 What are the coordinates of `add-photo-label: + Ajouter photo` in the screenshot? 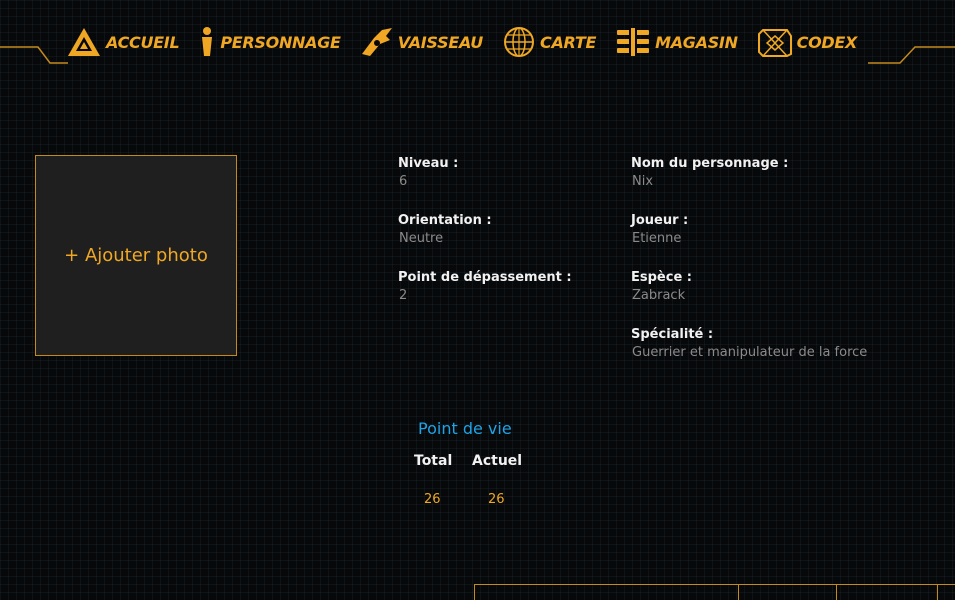 It's located at (136, 255).